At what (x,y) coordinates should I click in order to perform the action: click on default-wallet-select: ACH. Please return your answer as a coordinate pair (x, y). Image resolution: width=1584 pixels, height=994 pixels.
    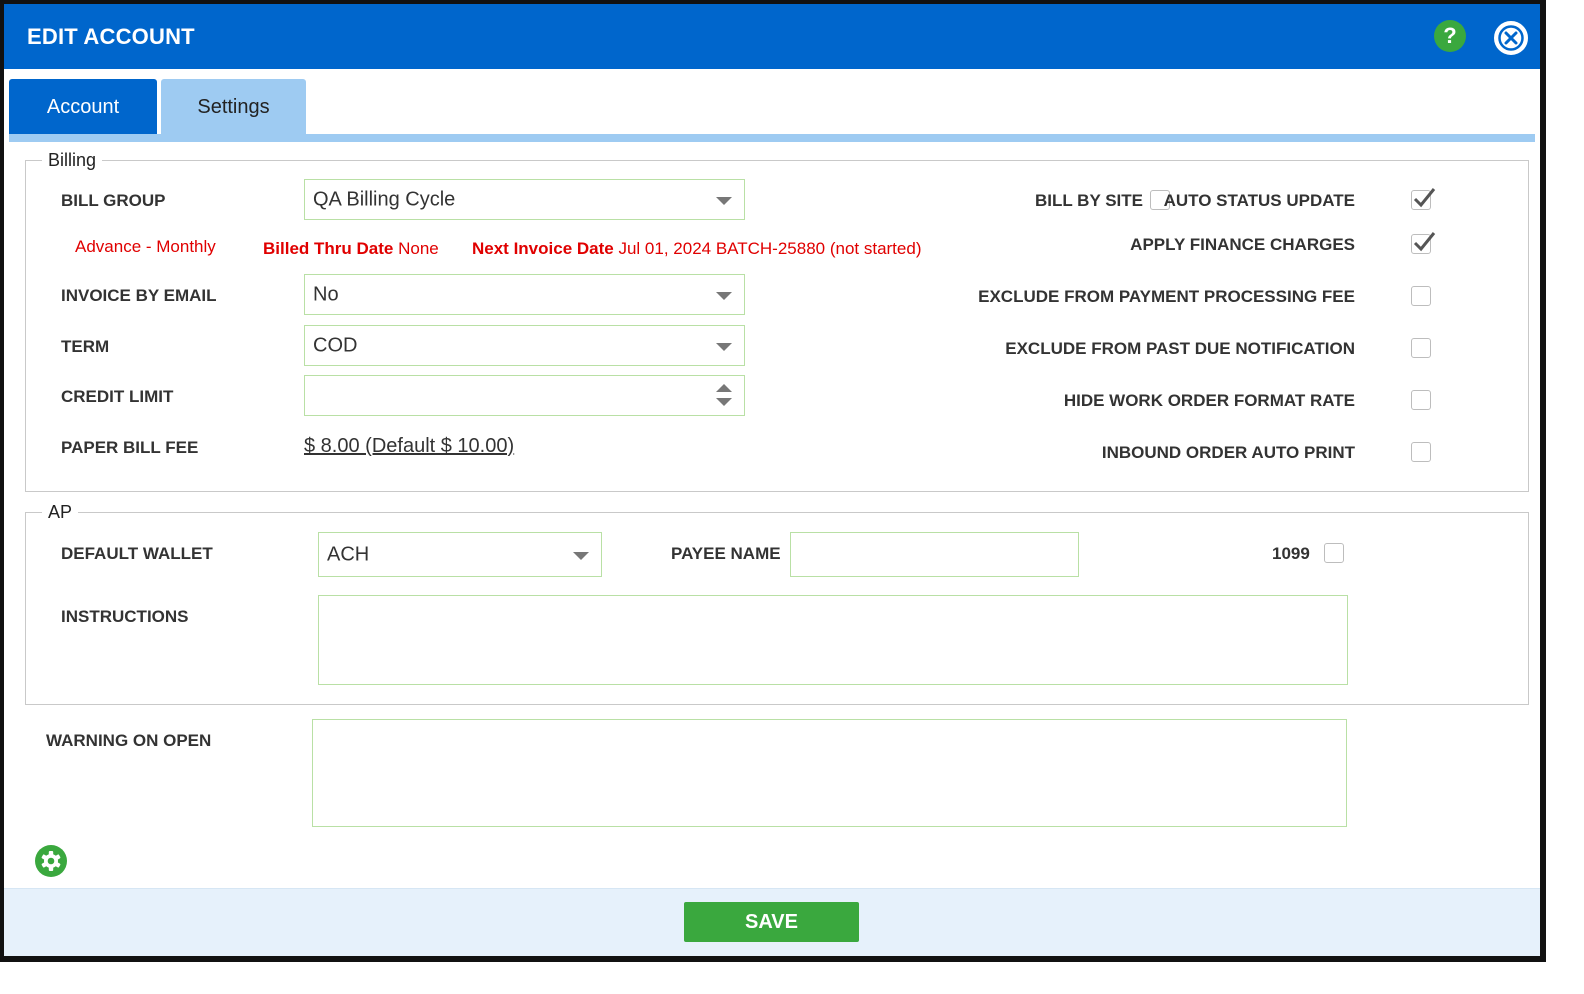
    Looking at the image, I should click on (460, 554).